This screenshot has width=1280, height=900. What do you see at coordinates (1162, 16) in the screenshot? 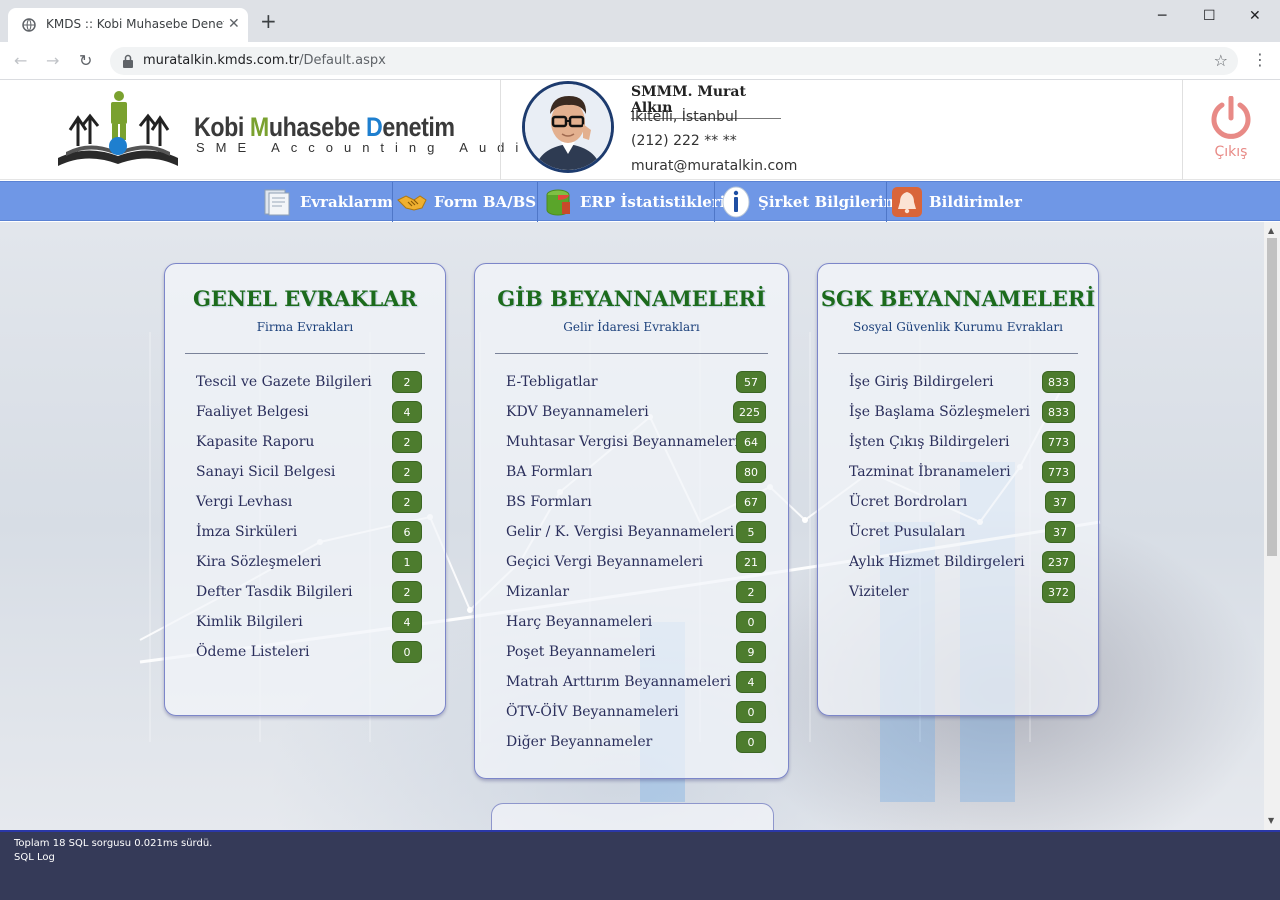
I see `minimize-icon: ─` at bounding box center [1162, 16].